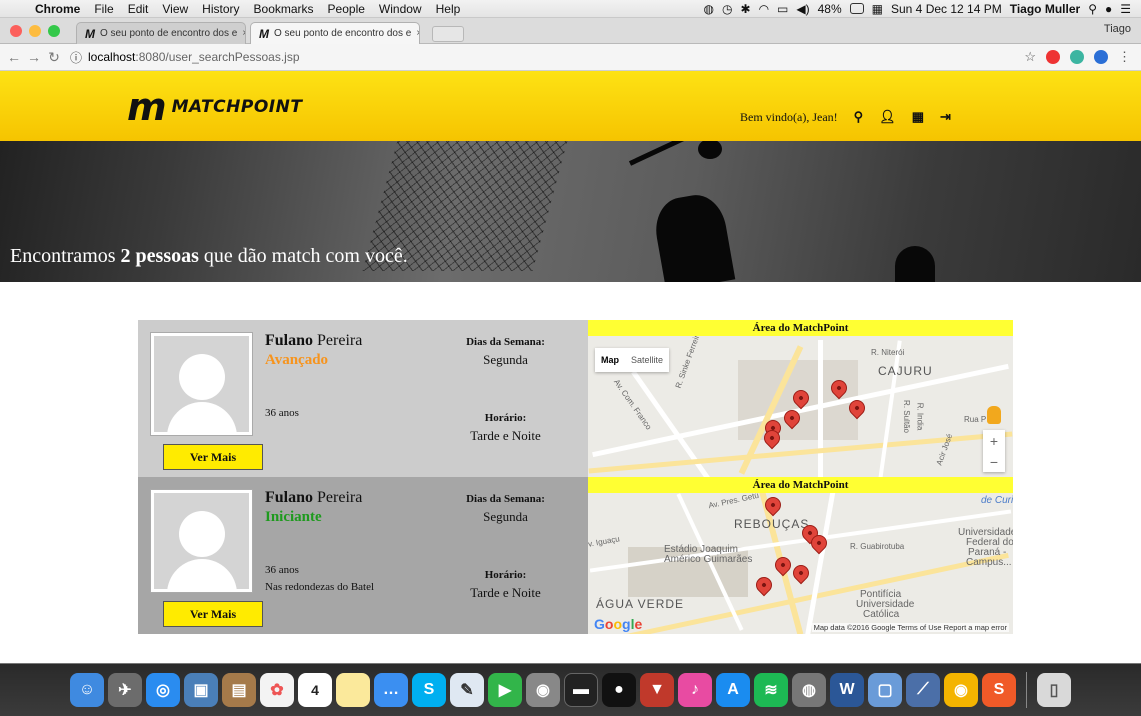  I want to click on safari-icon: ◎, so click(163, 690).